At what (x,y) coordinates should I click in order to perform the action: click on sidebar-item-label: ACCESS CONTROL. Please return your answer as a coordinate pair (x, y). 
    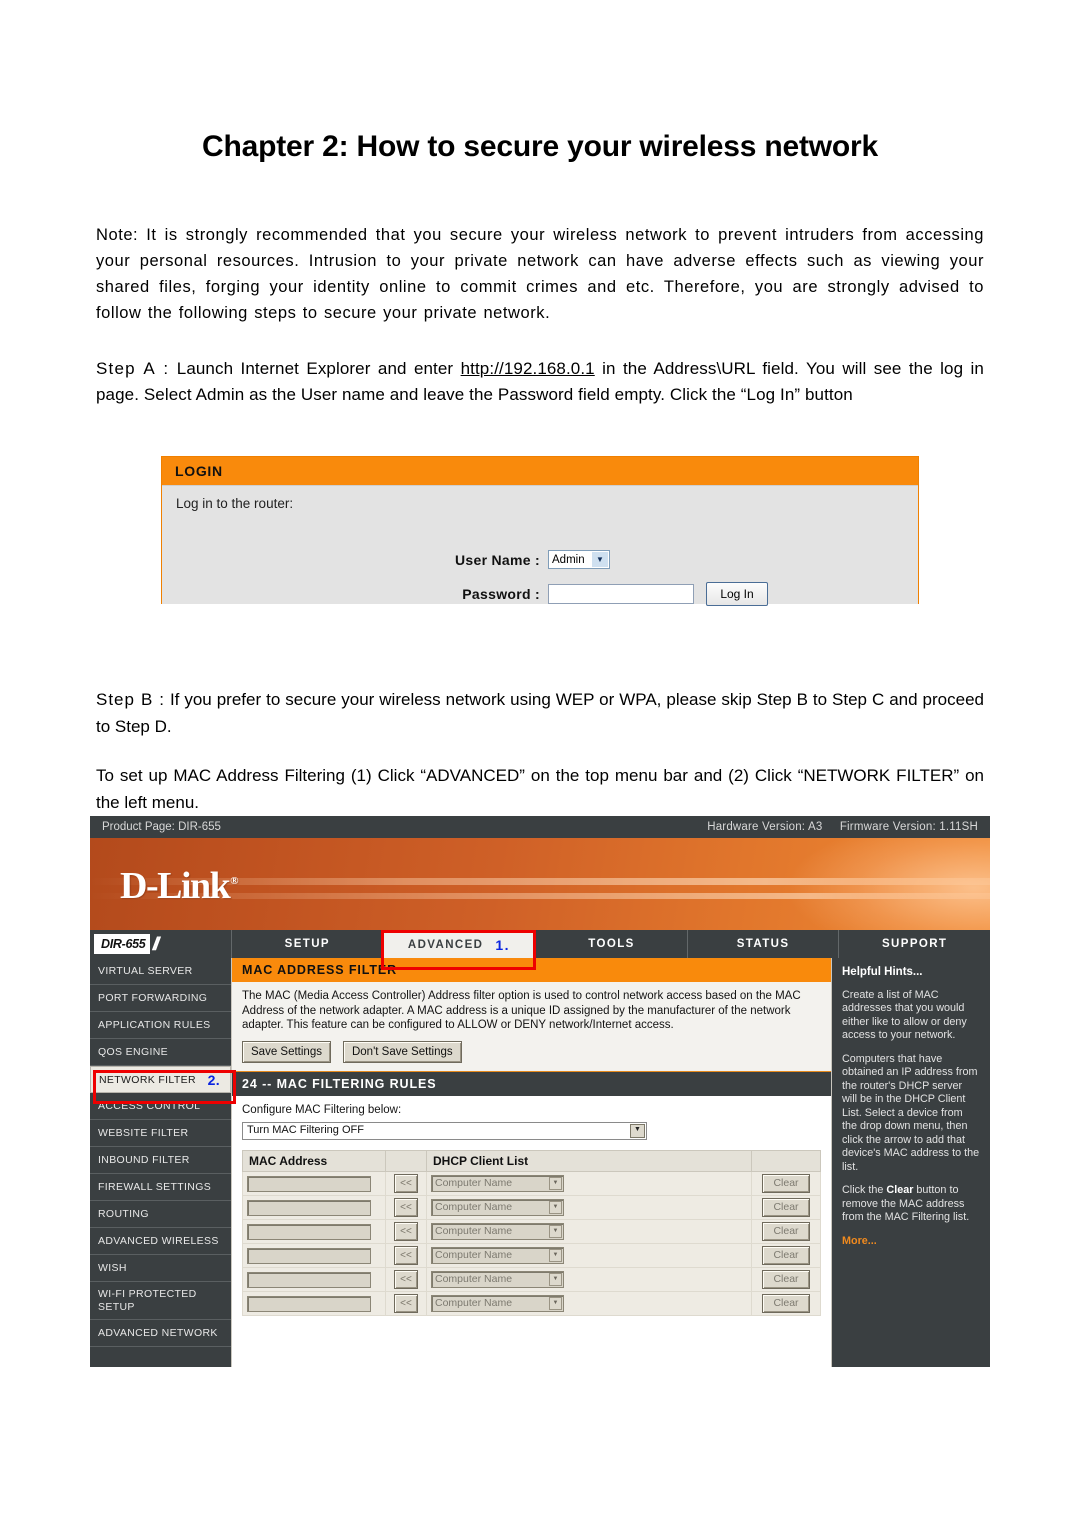
    Looking at the image, I should click on (149, 1106).